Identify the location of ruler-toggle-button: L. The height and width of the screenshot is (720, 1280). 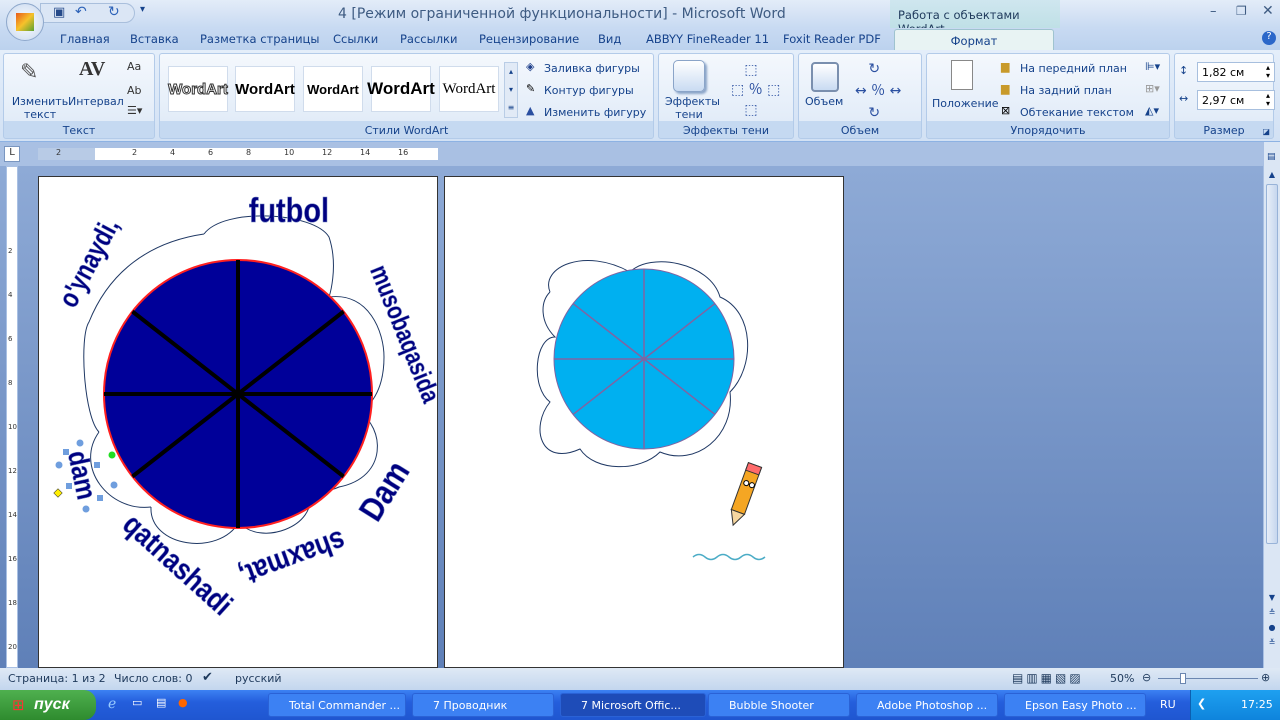
(12, 154).